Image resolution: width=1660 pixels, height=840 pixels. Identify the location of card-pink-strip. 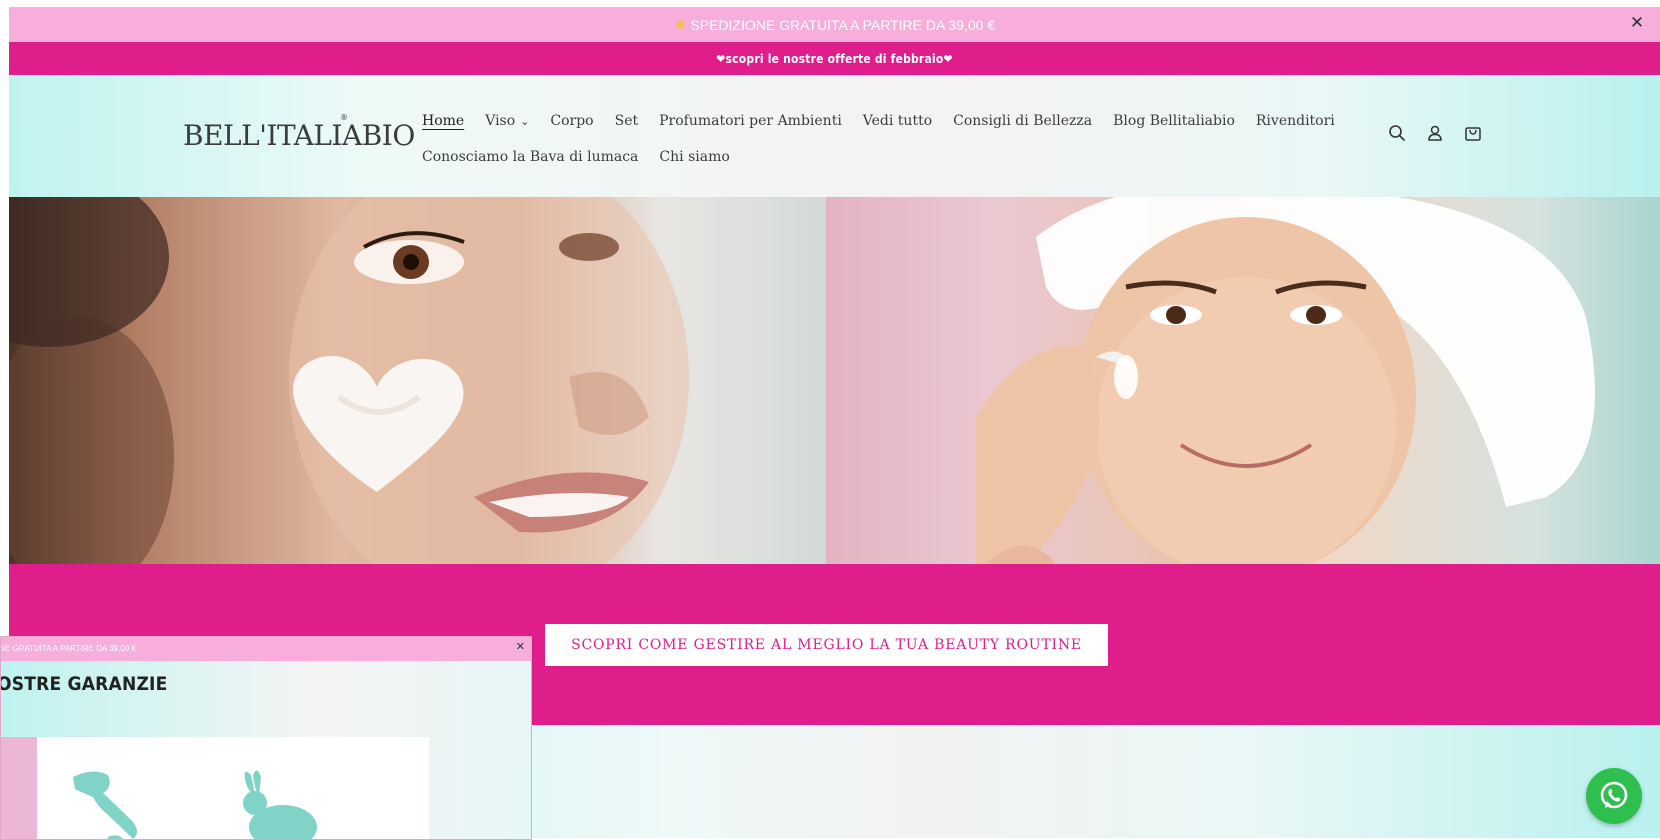
(19, 788).